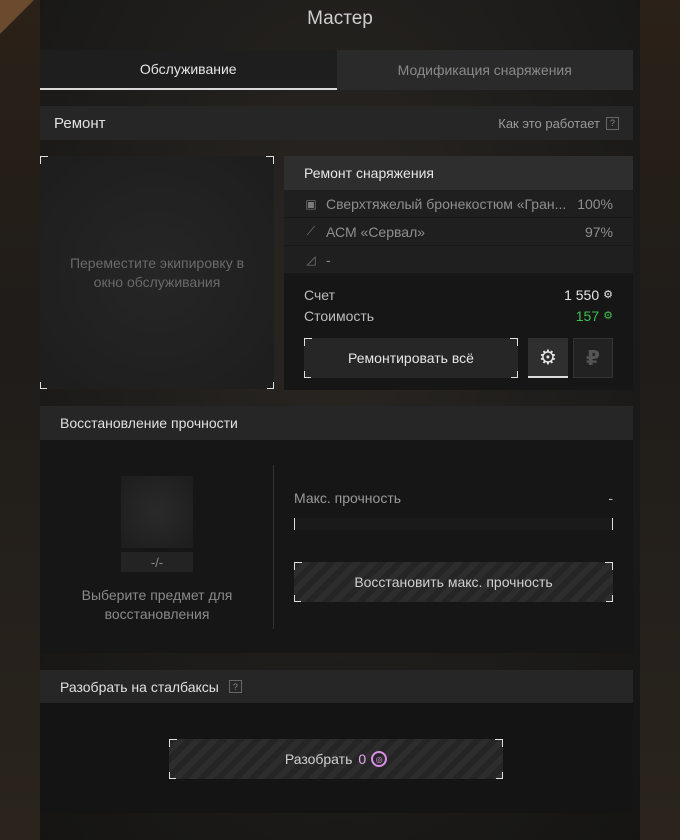 The image size is (680, 840). I want to click on restore-item-slot, so click(157, 512).